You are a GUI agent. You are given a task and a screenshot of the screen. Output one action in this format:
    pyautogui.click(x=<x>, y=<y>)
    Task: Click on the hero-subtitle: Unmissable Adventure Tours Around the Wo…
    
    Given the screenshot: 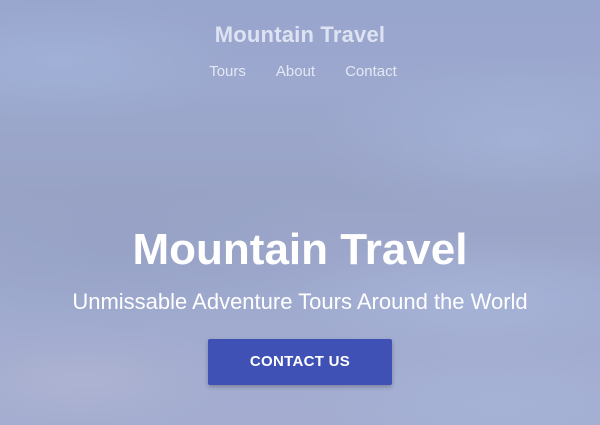 What is the action you would take?
    pyautogui.click(x=300, y=301)
    